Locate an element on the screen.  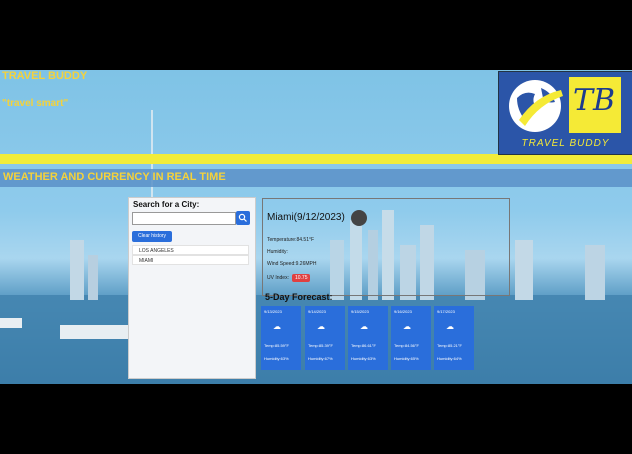
forecast-card: 9/15/2023 ☁ Temp:86.61°F Humidity:63% is located at coordinates (368, 338).